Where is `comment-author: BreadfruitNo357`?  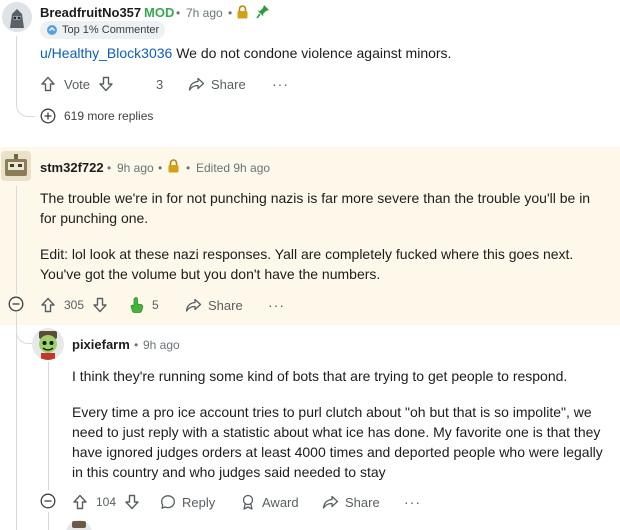
comment-author: BreadfruitNo357 is located at coordinates (90, 12).